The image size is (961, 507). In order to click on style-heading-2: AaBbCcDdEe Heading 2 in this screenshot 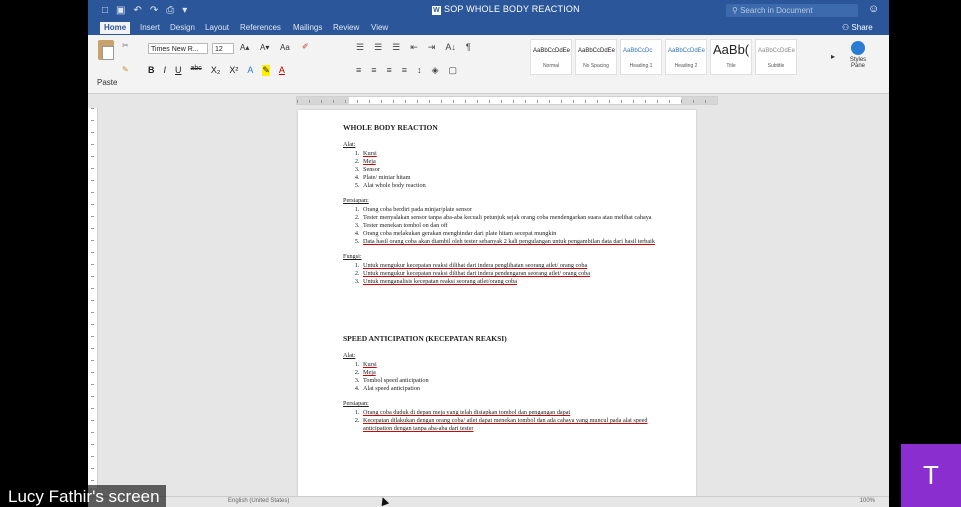, I will do `click(686, 57)`.